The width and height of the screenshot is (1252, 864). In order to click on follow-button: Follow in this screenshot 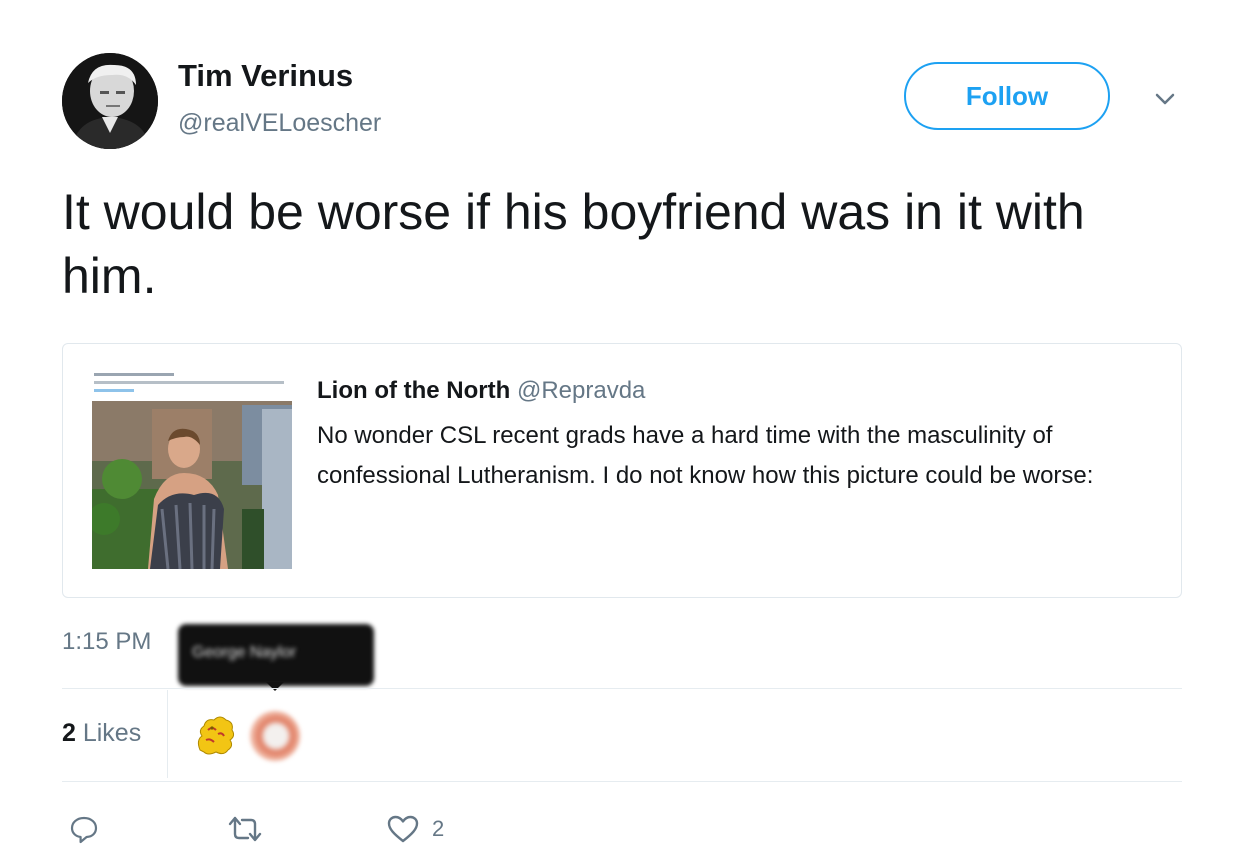, I will do `click(1007, 96)`.